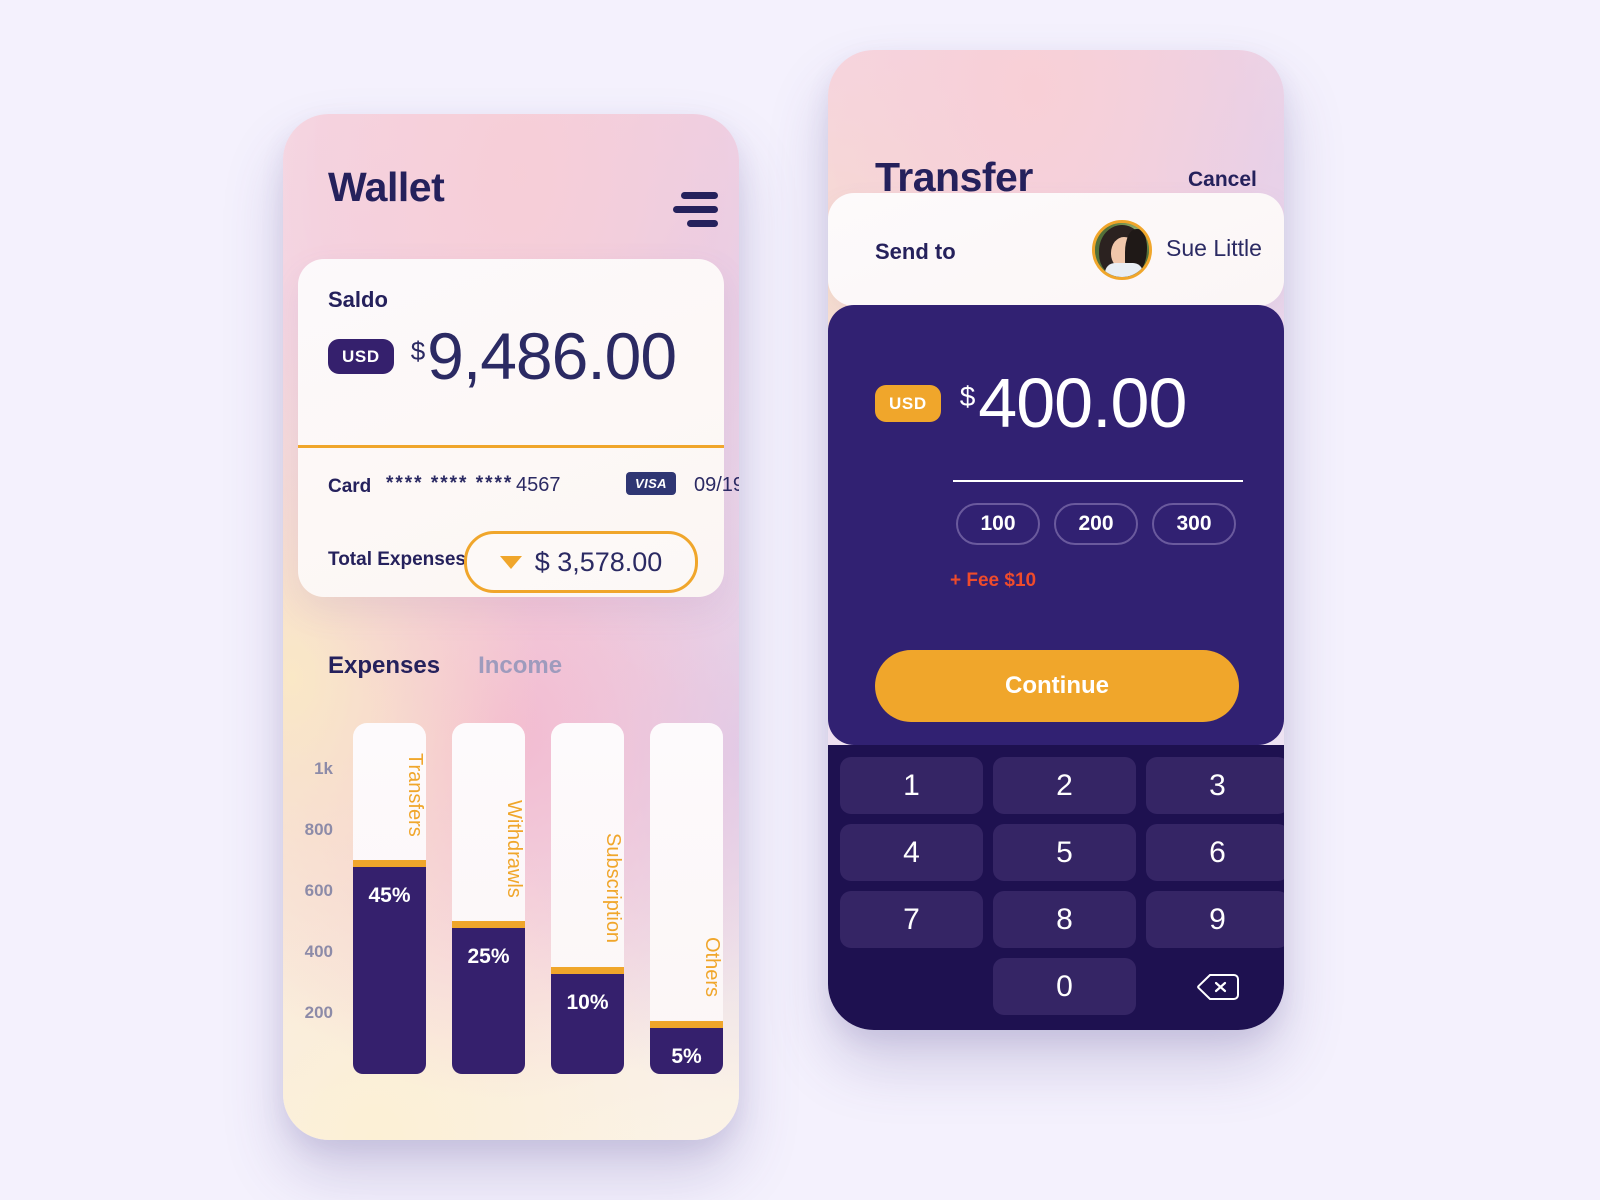  What do you see at coordinates (397, 559) in the screenshot?
I see `total-expenses-label: Total Expenses` at bounding box center [397, 559].